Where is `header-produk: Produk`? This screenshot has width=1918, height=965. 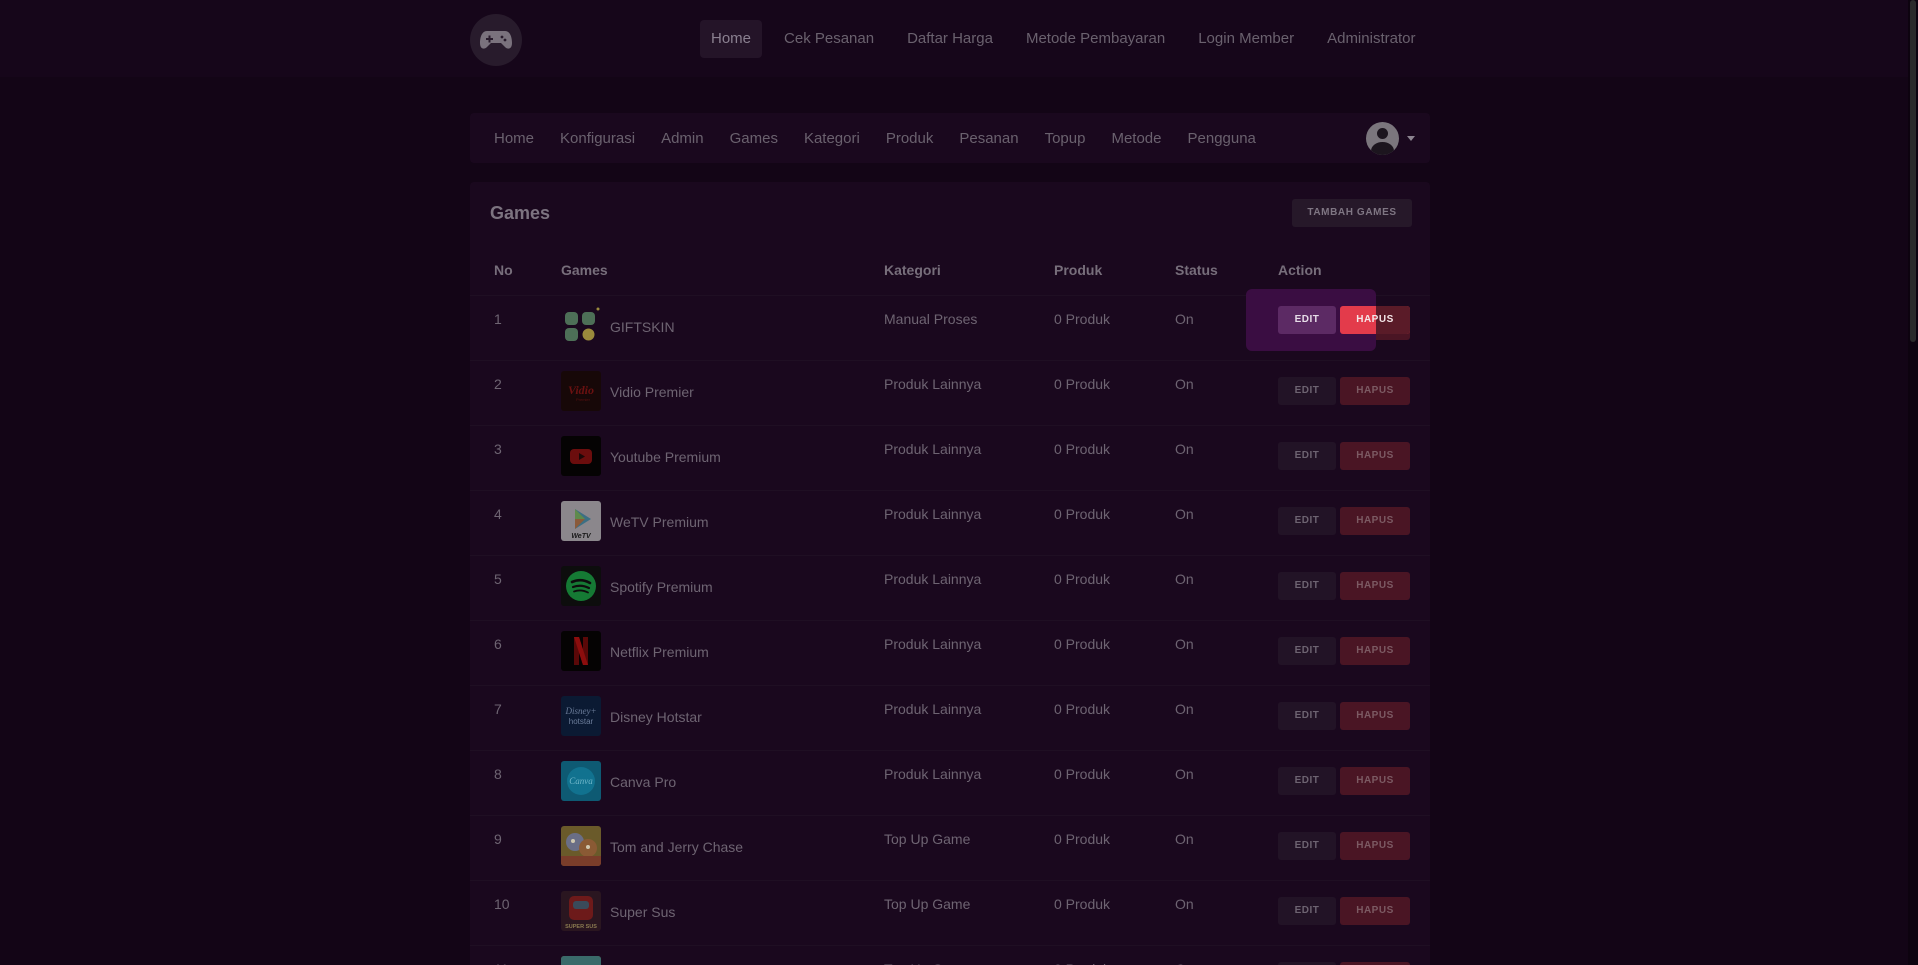 header-produk: Produk is located at coordinates (1078, 270).